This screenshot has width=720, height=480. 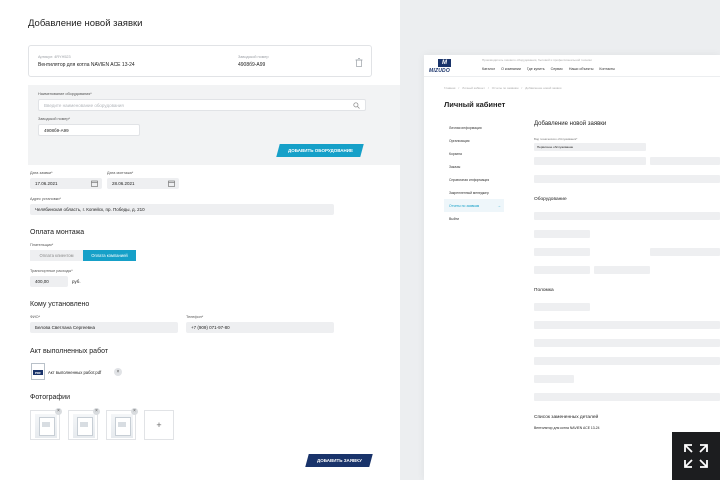 I want to click on fio-input: Белова Светлана Сергеевна, so click(x=104, y=327).